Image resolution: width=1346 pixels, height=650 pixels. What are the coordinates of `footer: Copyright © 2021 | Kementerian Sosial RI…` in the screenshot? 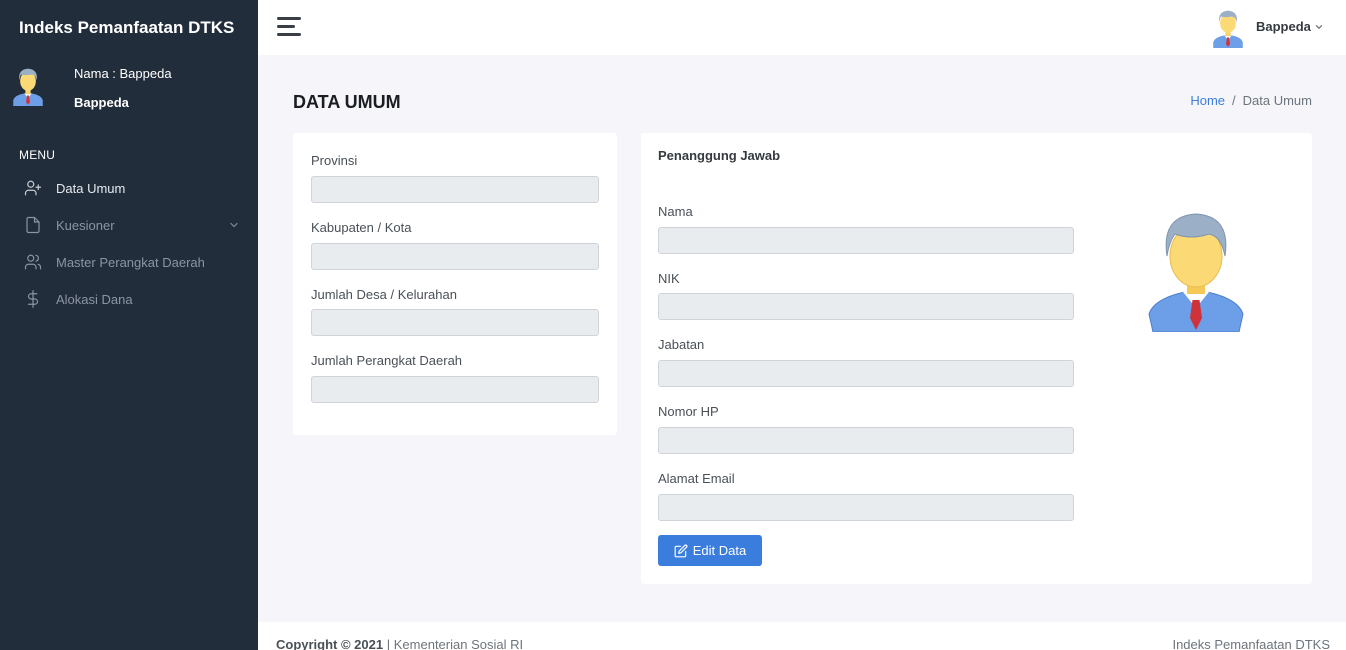 It's located at (802, 636).